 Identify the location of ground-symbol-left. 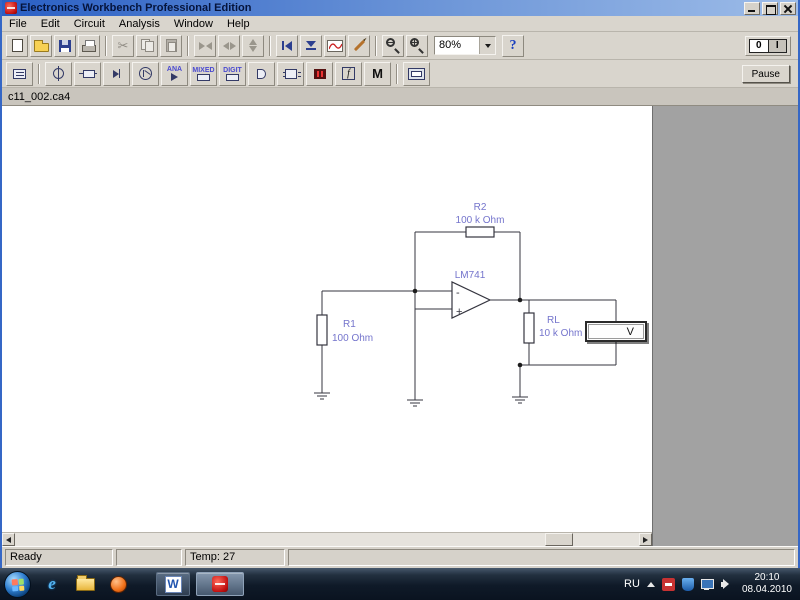
(322, 396).